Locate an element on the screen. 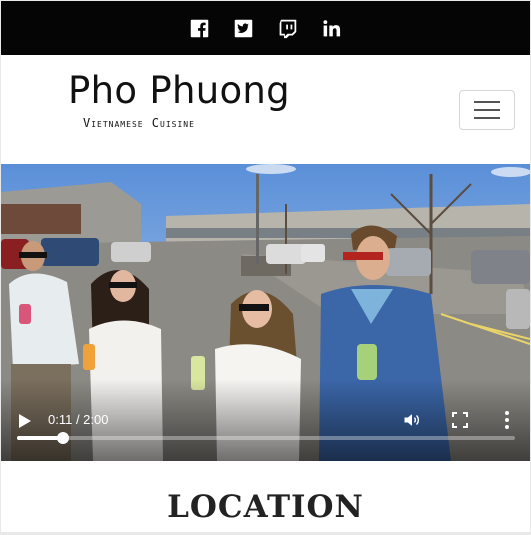  twitter-icon is located at coordinates (244, 28).